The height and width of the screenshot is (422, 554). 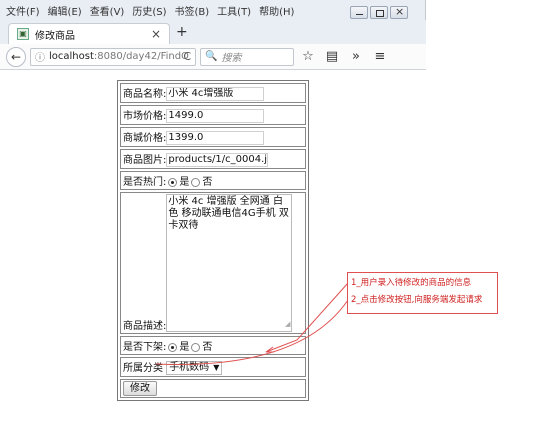 I want to click on annotation-line-1: 1_用户录入待修改的商品的信息, so click(x=411, y=283).